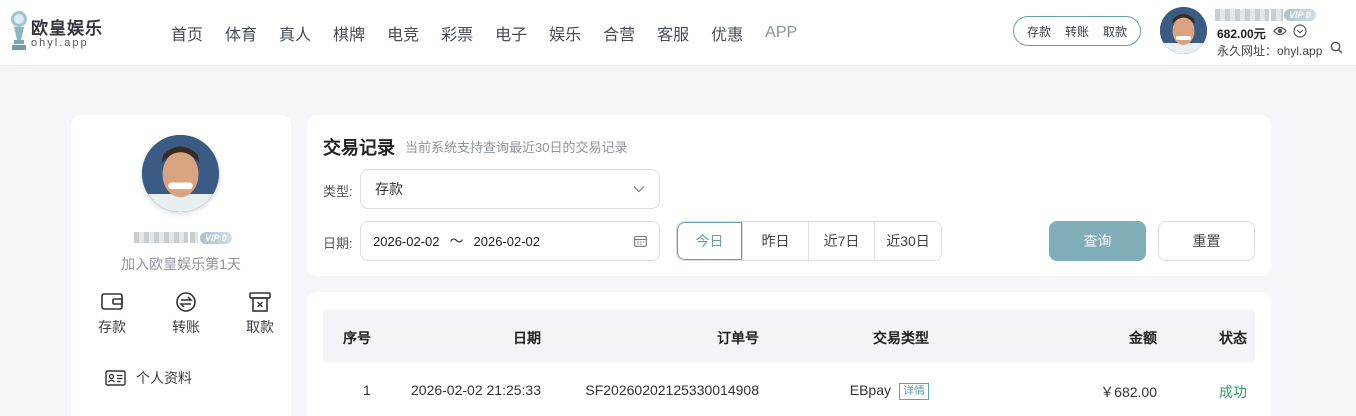  Describe the element at coordinates (19, 30) in the screenshot. I see `trophy-logo-icon` at that location.